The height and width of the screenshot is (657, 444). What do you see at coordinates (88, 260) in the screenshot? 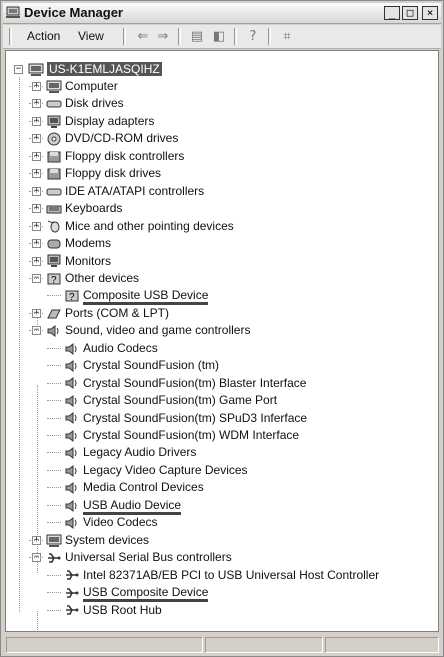
I see `tree-item-monitors-label: Monitors` at bounding box center [88, 260].